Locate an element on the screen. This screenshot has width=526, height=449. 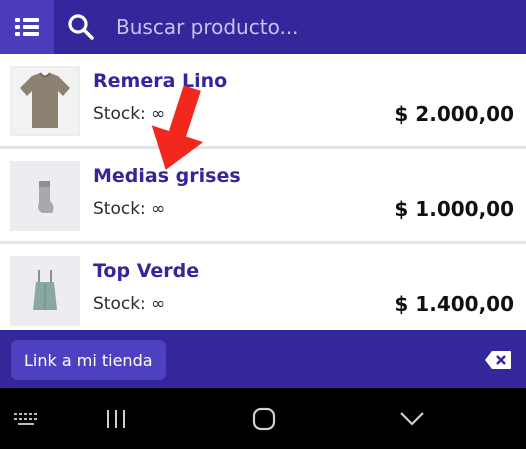
store-link-button: Link a mi tienda is located at coordinates (88, 360).